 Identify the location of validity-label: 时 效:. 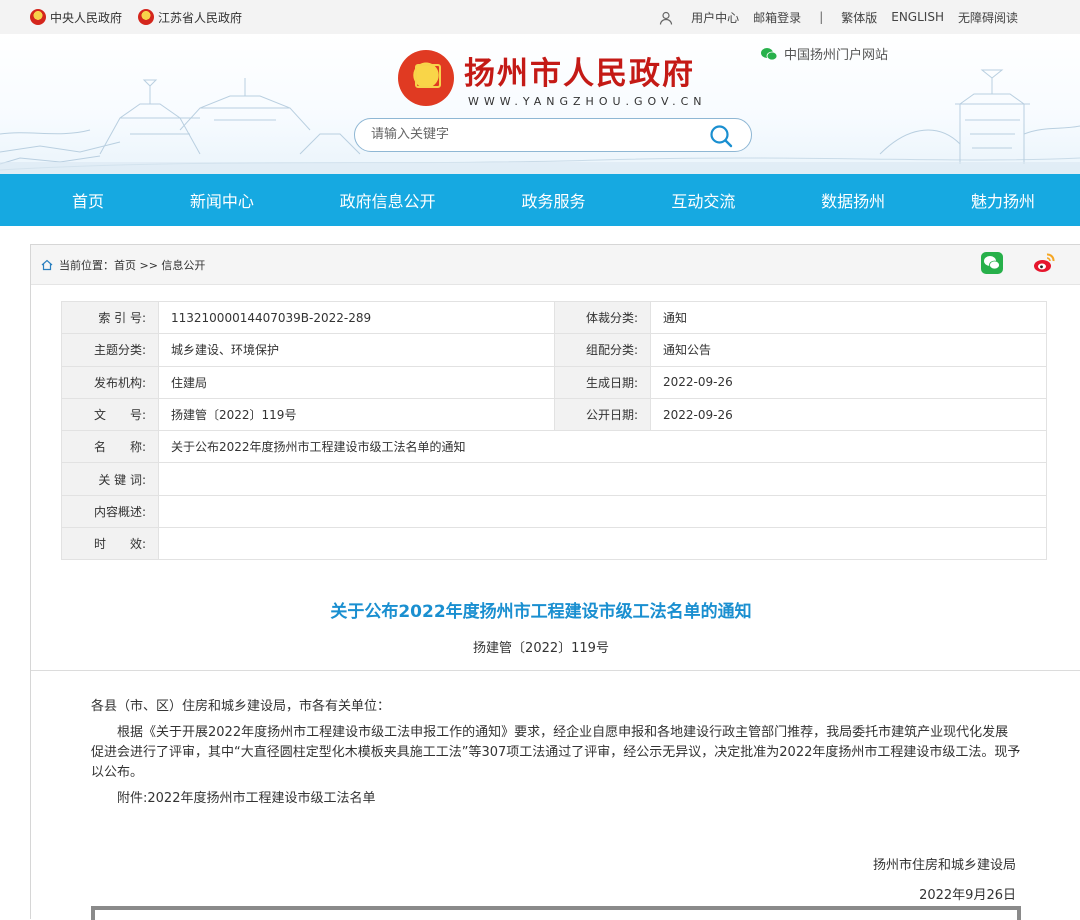
(110, 544).